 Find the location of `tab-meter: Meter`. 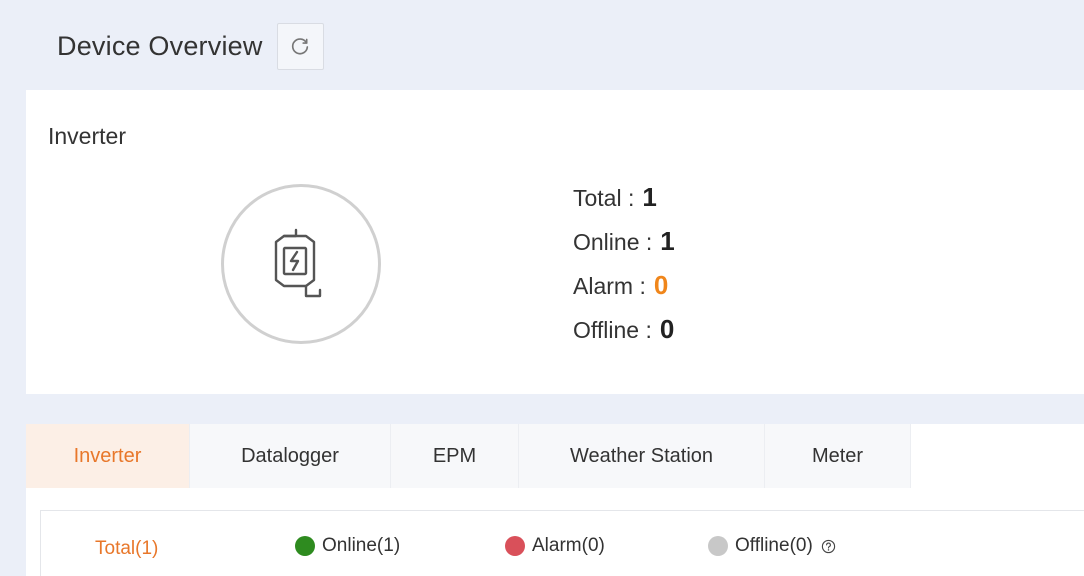

tab-meter: Meter is located at coordinates (838, 456).